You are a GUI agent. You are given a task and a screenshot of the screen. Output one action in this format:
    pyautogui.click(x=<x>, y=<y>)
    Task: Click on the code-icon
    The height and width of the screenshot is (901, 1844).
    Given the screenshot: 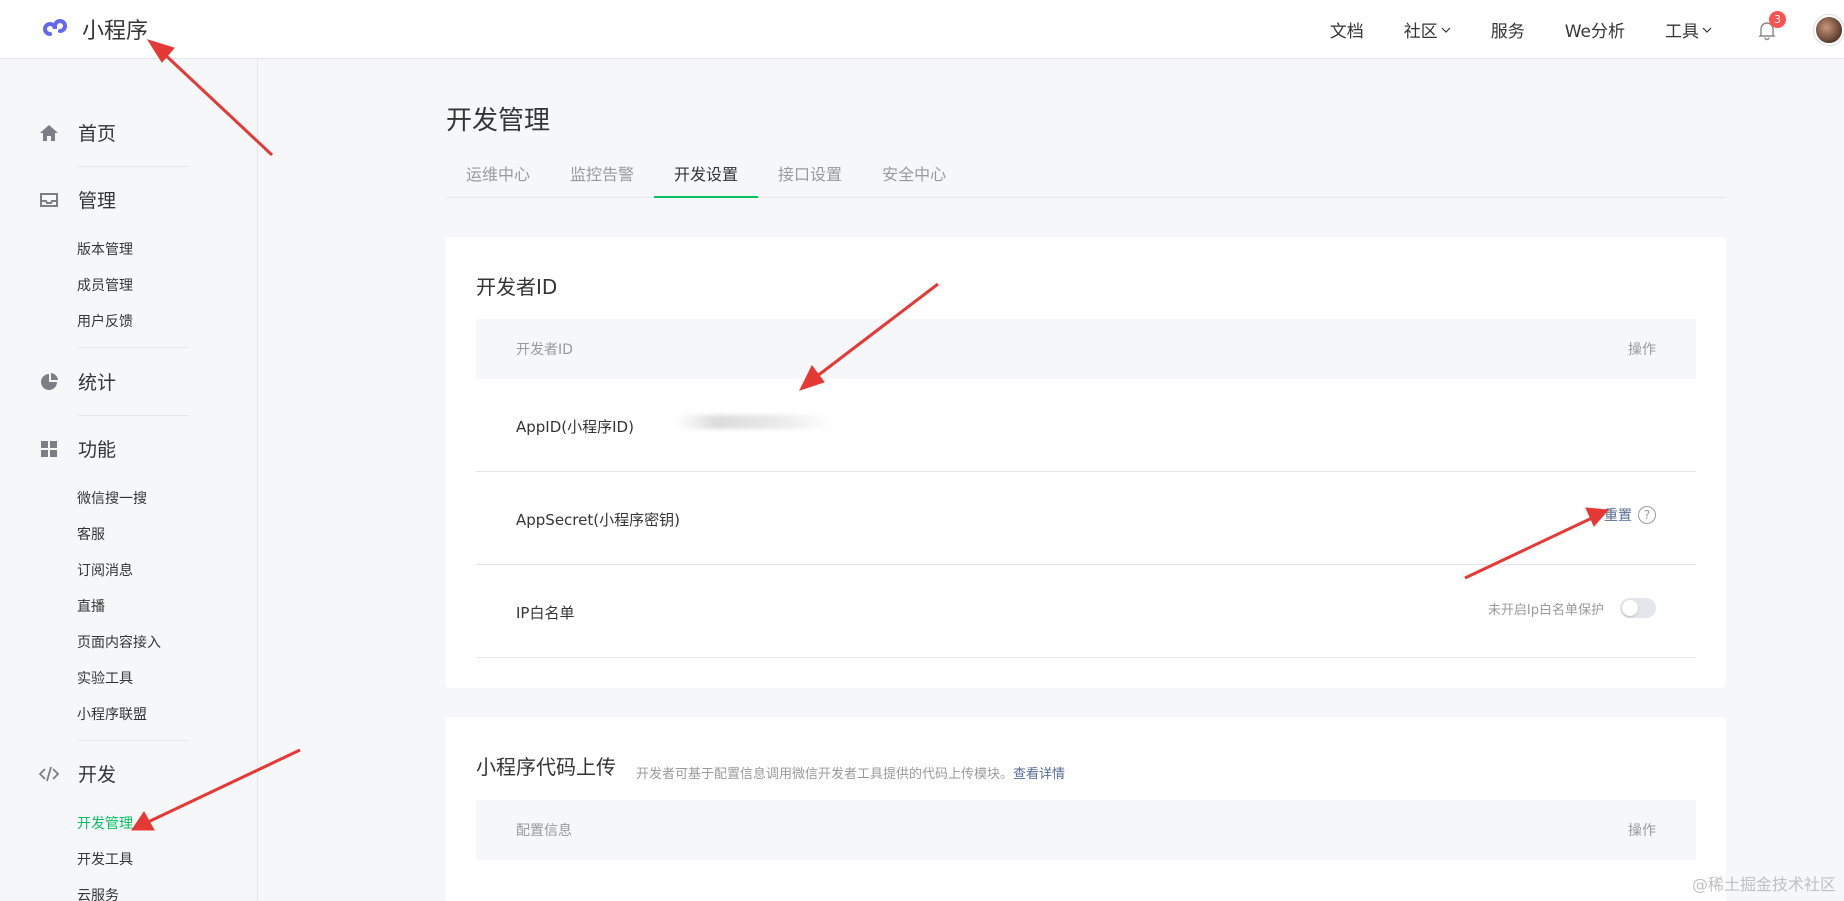 What is the action you would take?
    pyautogui.click(x=49, y=773)
    